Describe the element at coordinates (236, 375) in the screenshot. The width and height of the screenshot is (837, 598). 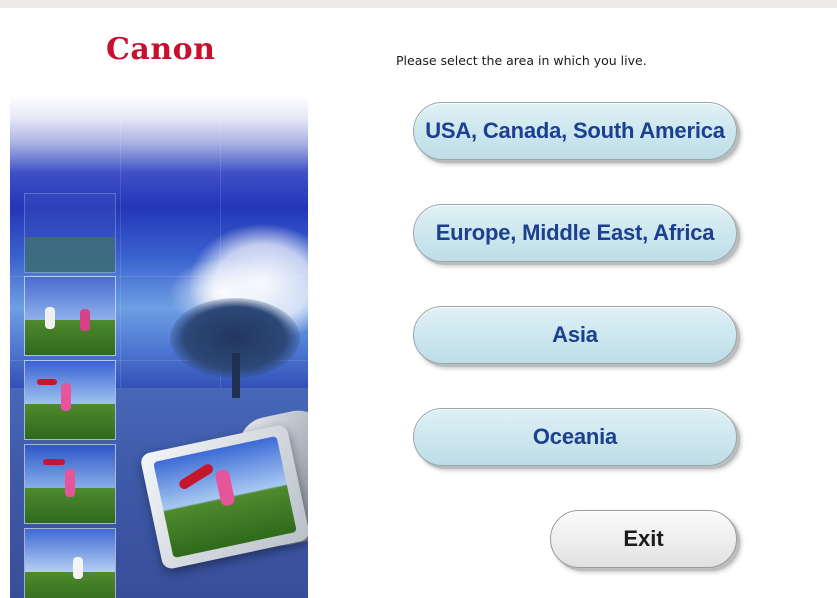
I see `tree-trunk-illustration` at that location.